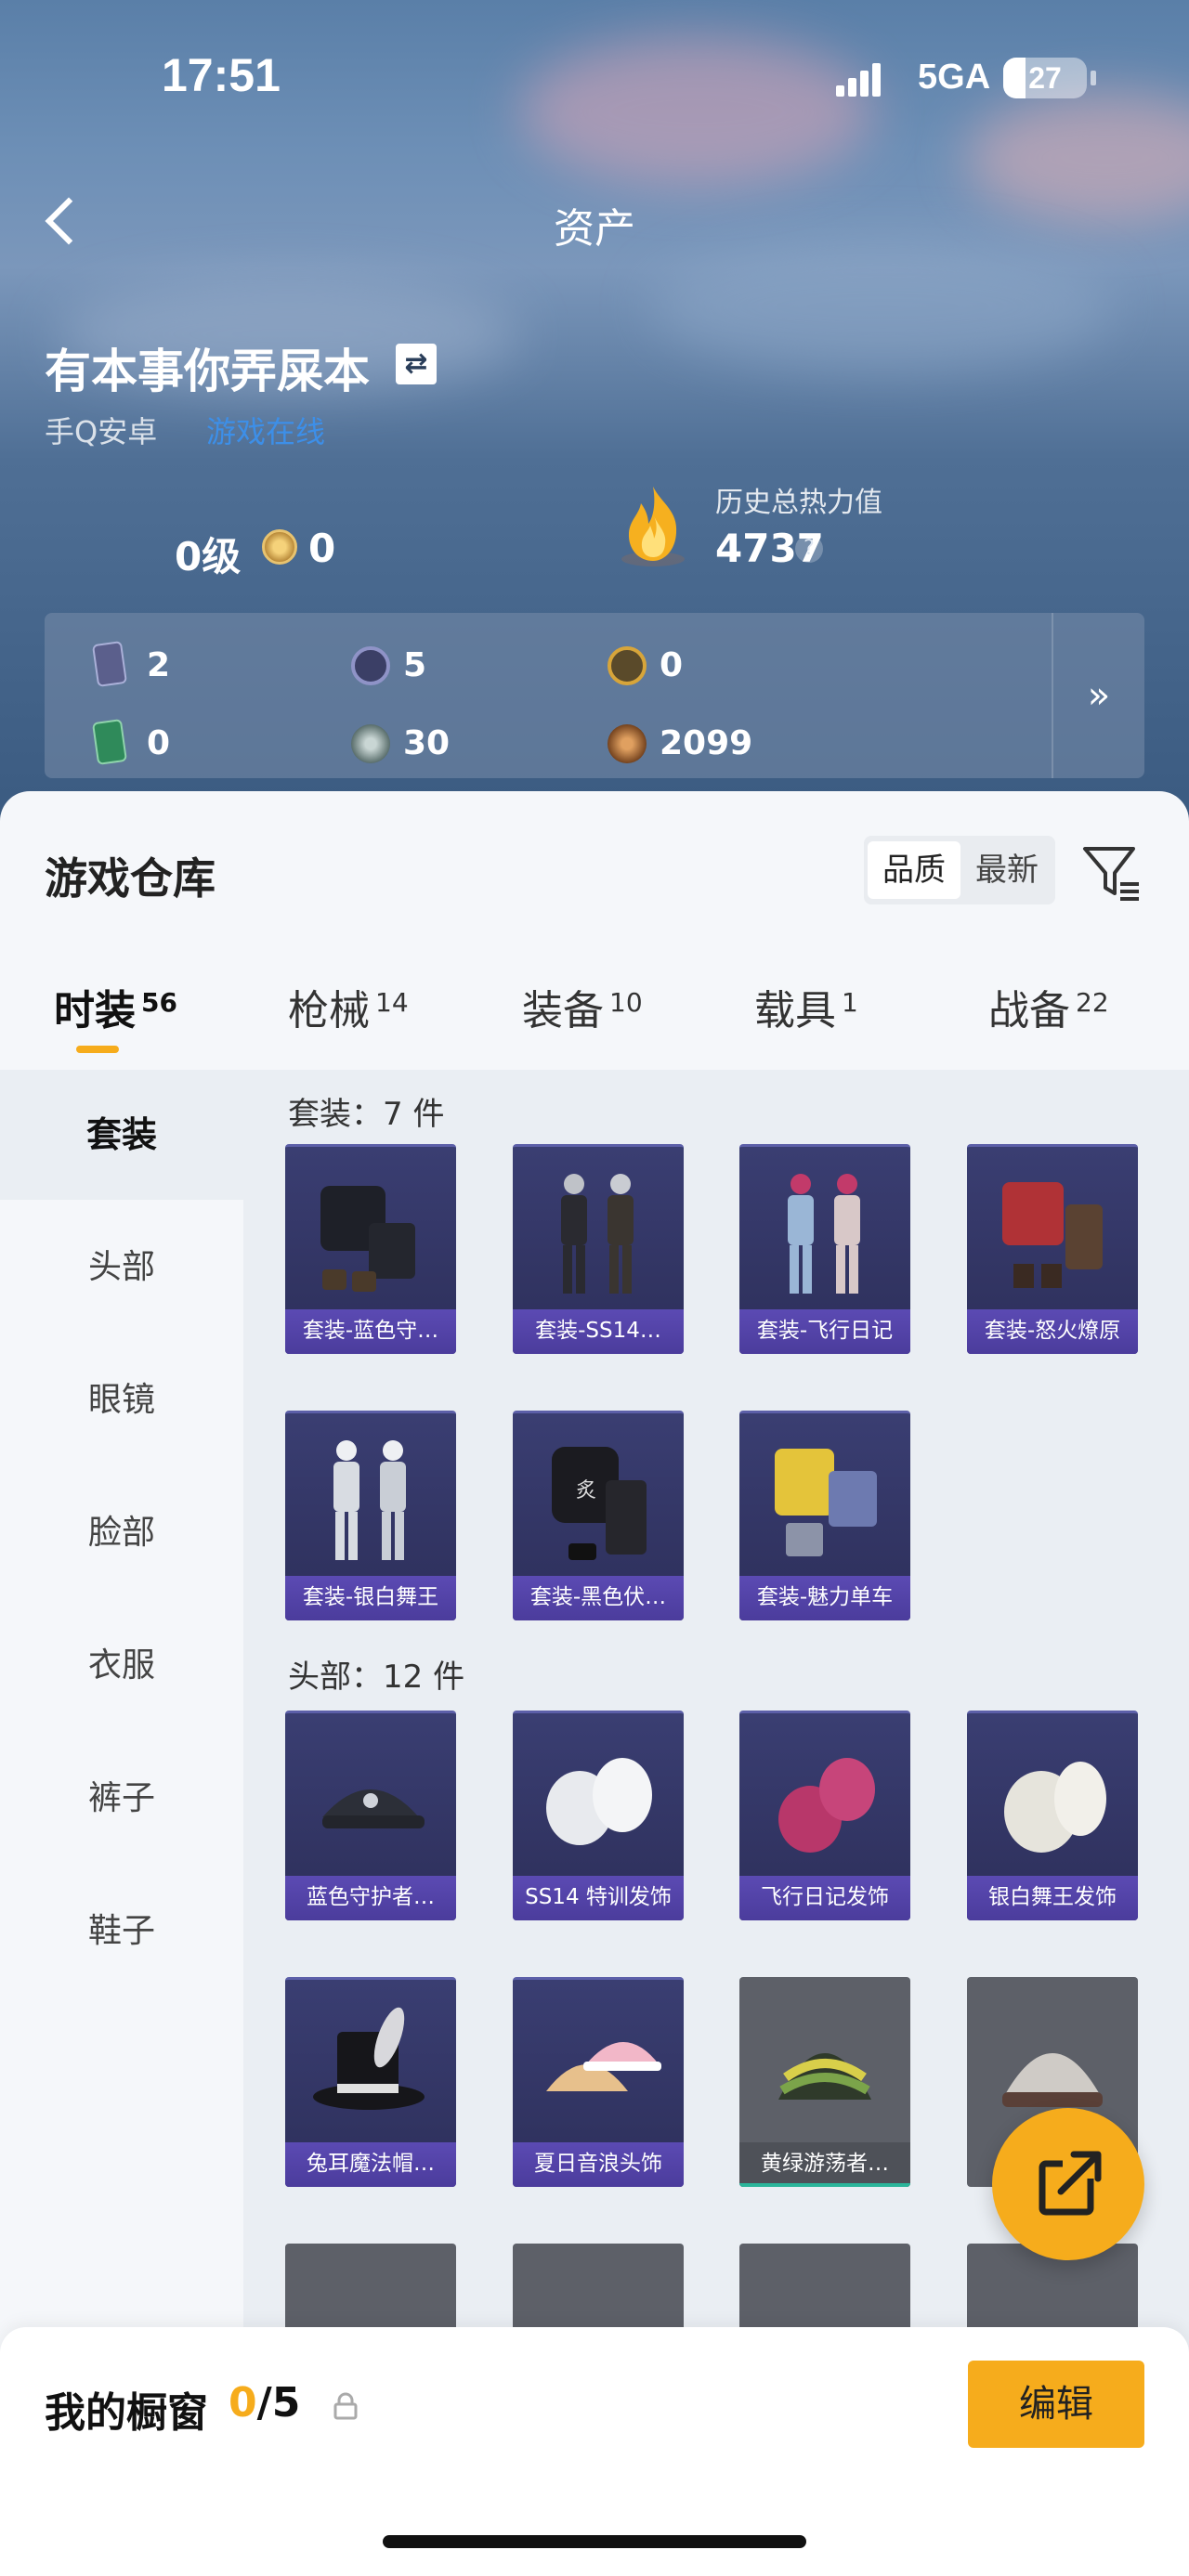  I want to click on showcase-total: /5, so click(278, 2403).